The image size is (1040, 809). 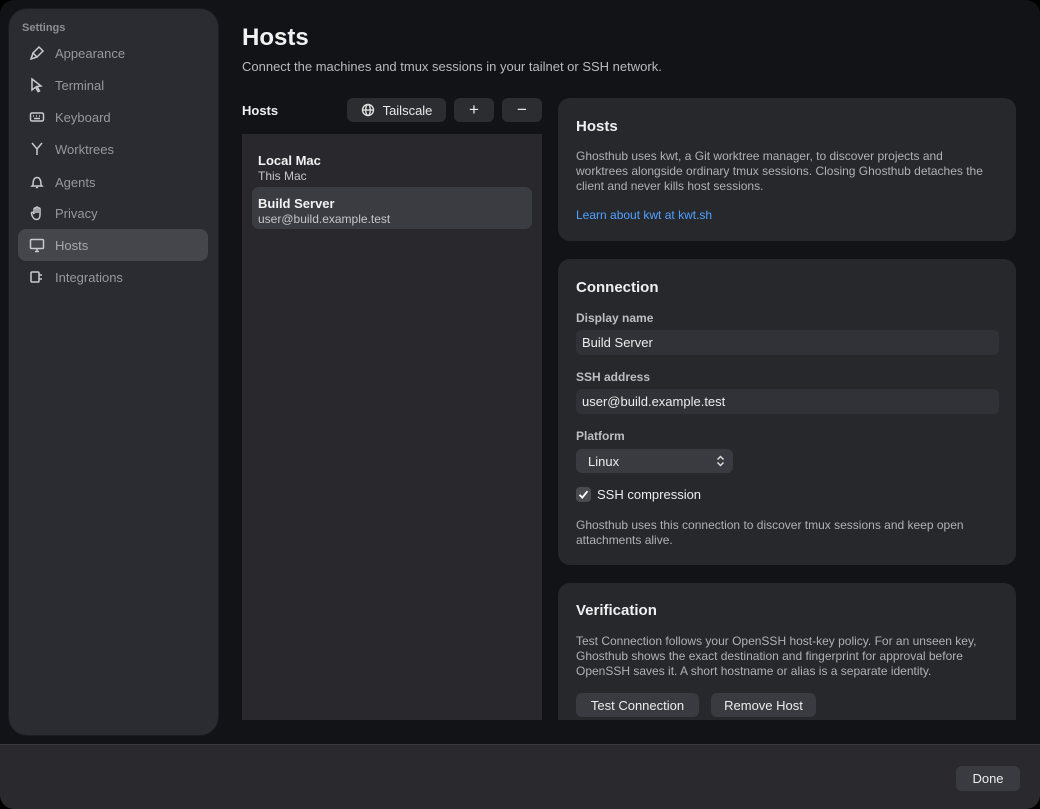 I want to click on host-subtitle: This Mac, so click(x=282, y=176).